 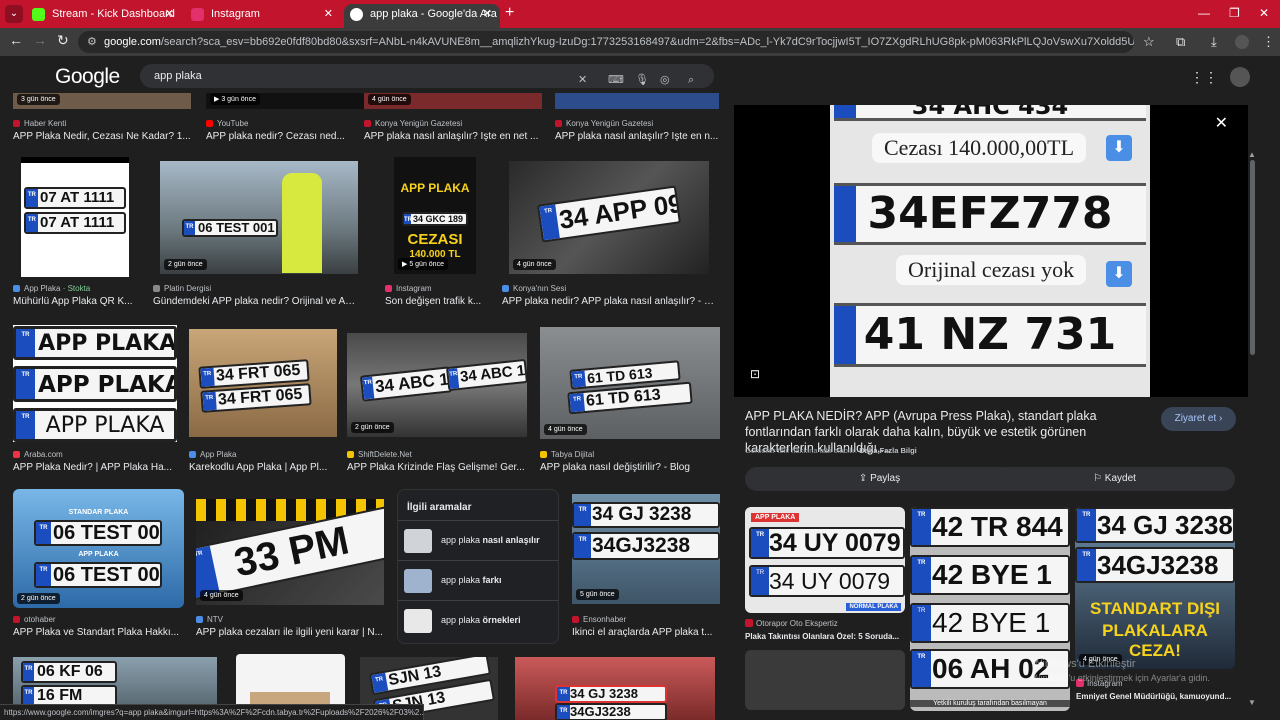 I want to click on clear-icon: ✕, so click(x=582, y=80).